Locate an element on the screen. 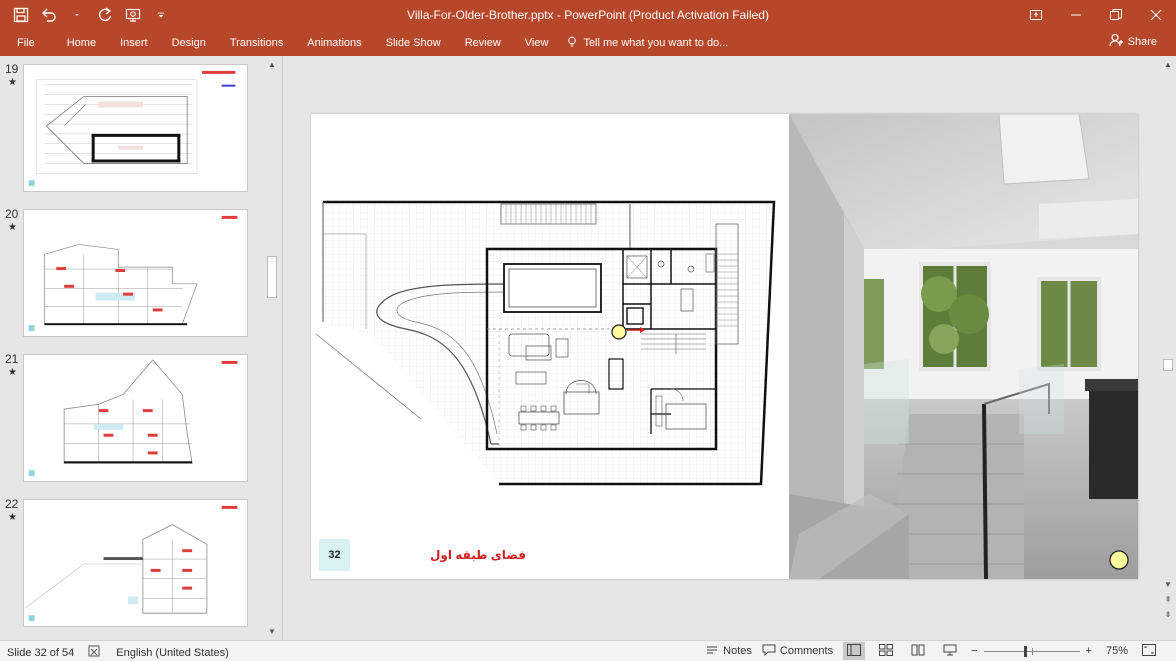 The height and width of the screenshot is (661, 1176). zoom-slider-center-mark is located at coordinates (1032, 651).